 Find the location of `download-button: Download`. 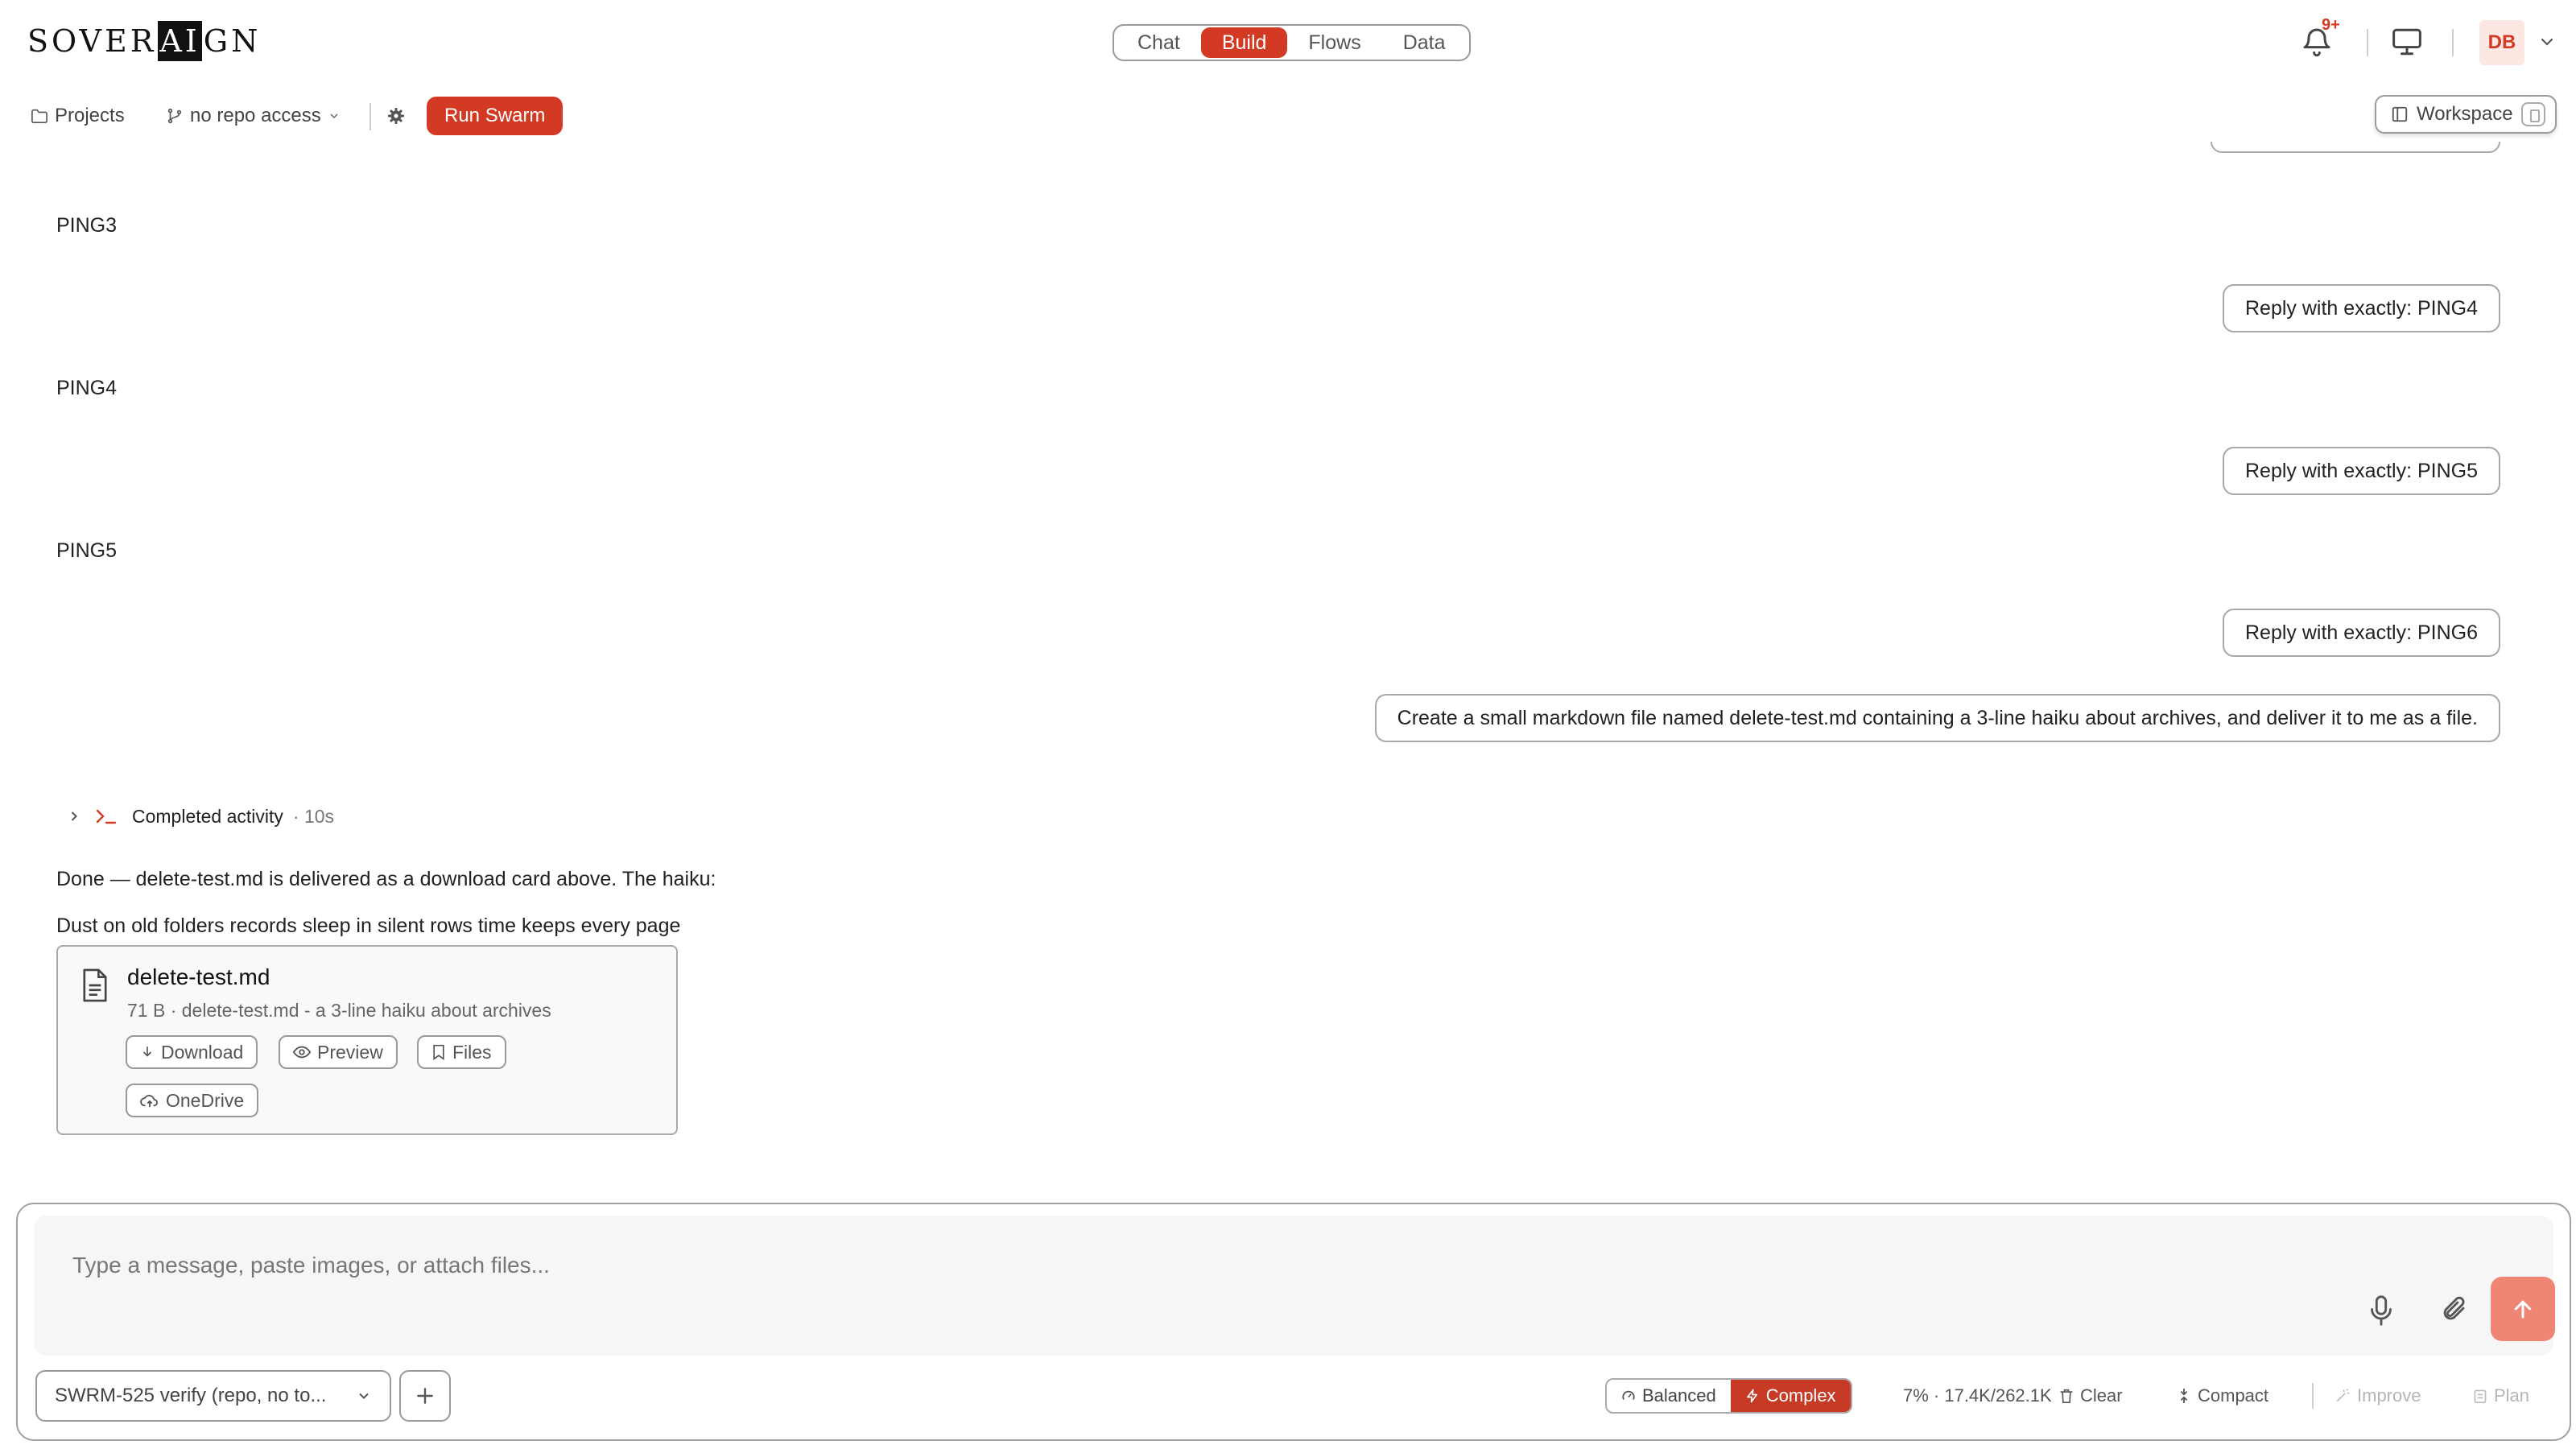

download-button: Download is located at coordinates (192, 1052).